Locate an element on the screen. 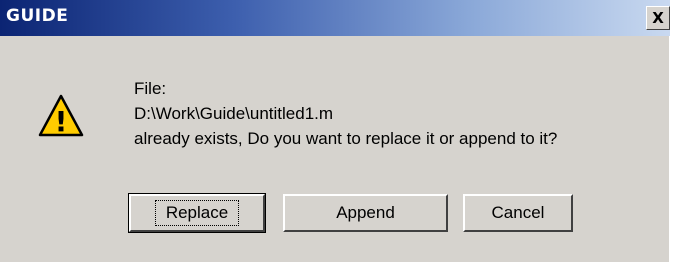  append-button: Append is located at coordinates (365, 213).